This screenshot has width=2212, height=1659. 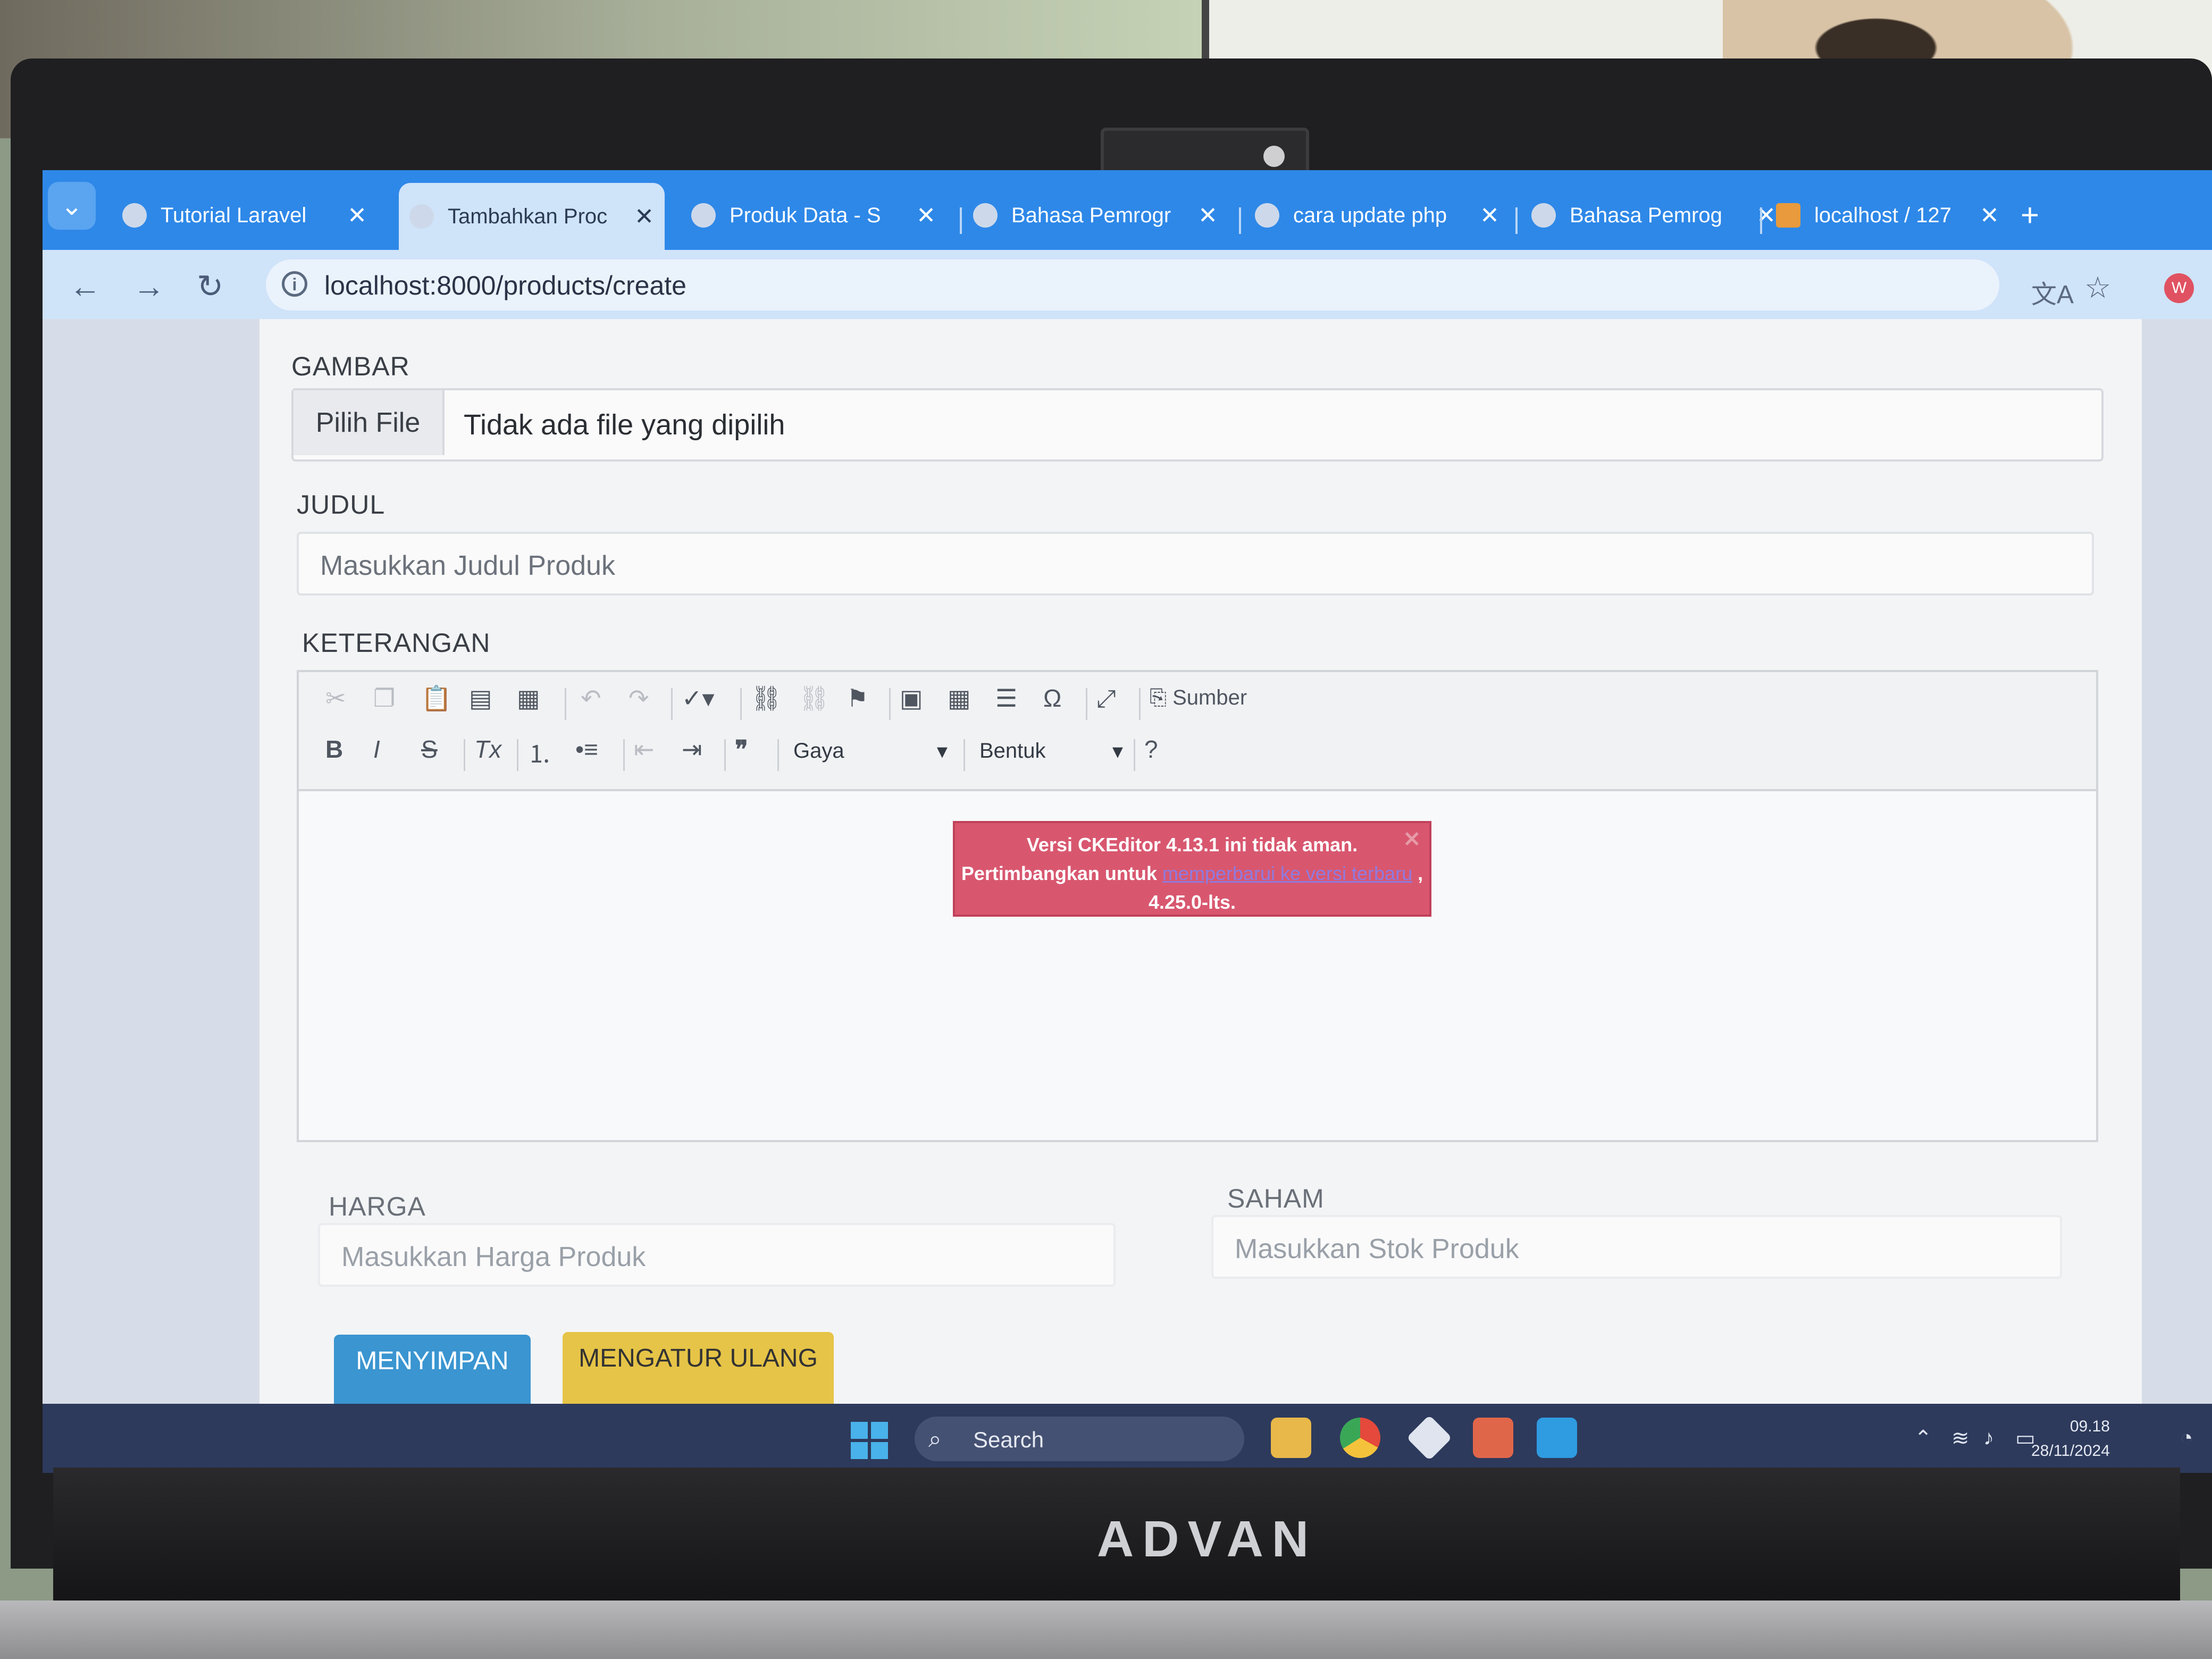 What do you see at coordinates (1052, 698) in the screenshot?
I see `special-char-icon: Ω` at bounding box center [1052, 698].